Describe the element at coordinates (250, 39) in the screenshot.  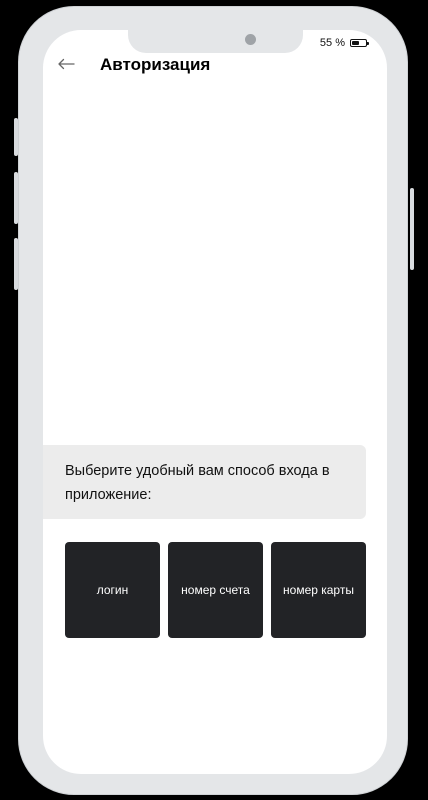
I see `front-camera` at that location.